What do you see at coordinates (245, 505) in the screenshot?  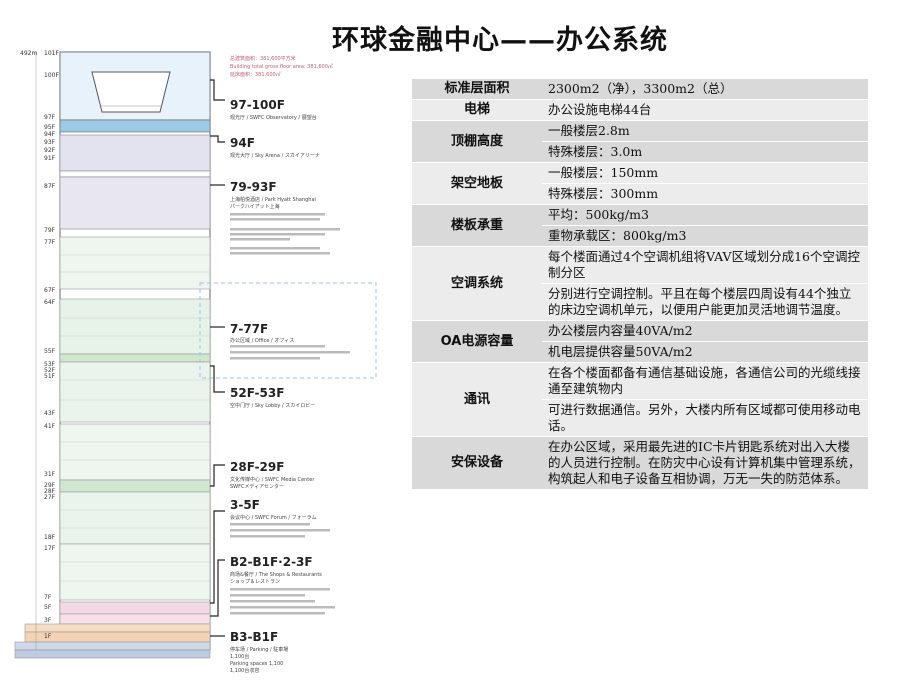 I see `zone-title: 3-5F` at bounding box center [245, 505].